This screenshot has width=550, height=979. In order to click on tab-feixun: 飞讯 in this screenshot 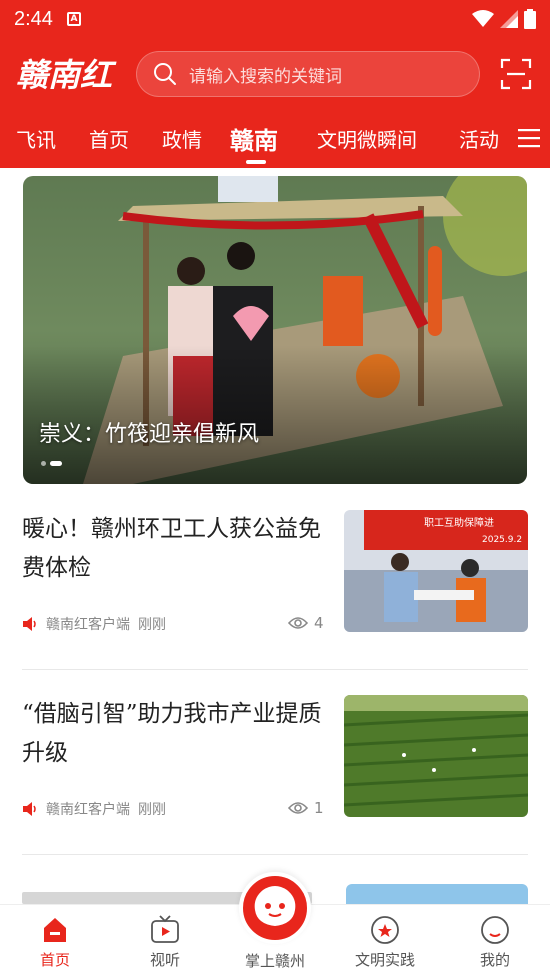, I will do `click(36, 138)`.